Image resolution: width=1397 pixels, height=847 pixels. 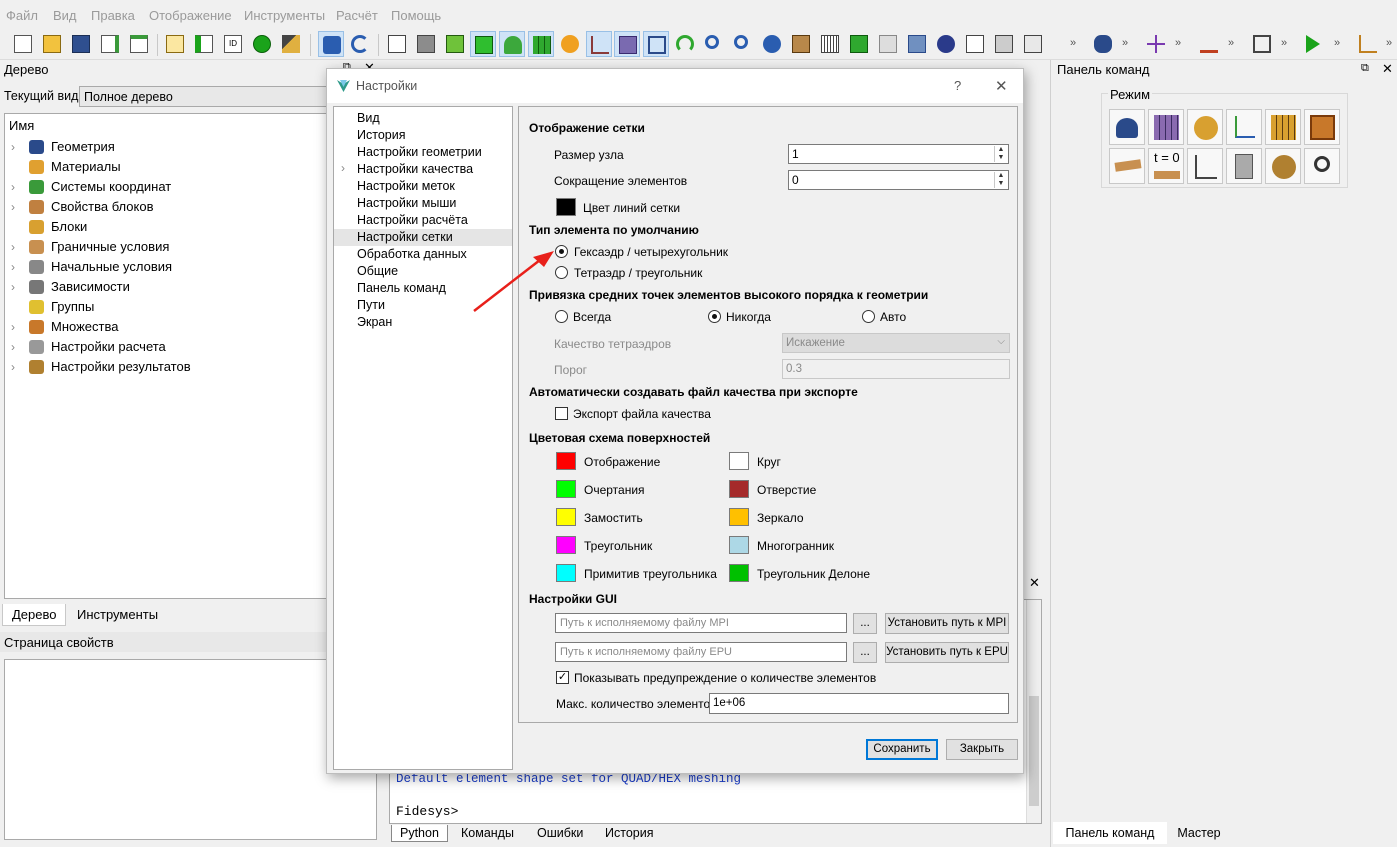 What do you see at coordinates (859, 44) in the screenshot?
I see `green-box-icon` at bounding box center [859, 44].